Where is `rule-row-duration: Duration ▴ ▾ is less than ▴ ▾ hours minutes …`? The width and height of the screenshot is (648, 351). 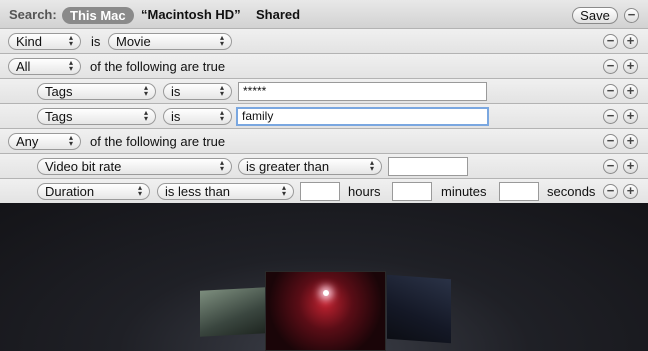 rule-row-duration: Duration ▴ ▾ is less than ▴ ▾ hours minutes … is located at coordinates (324, 191).